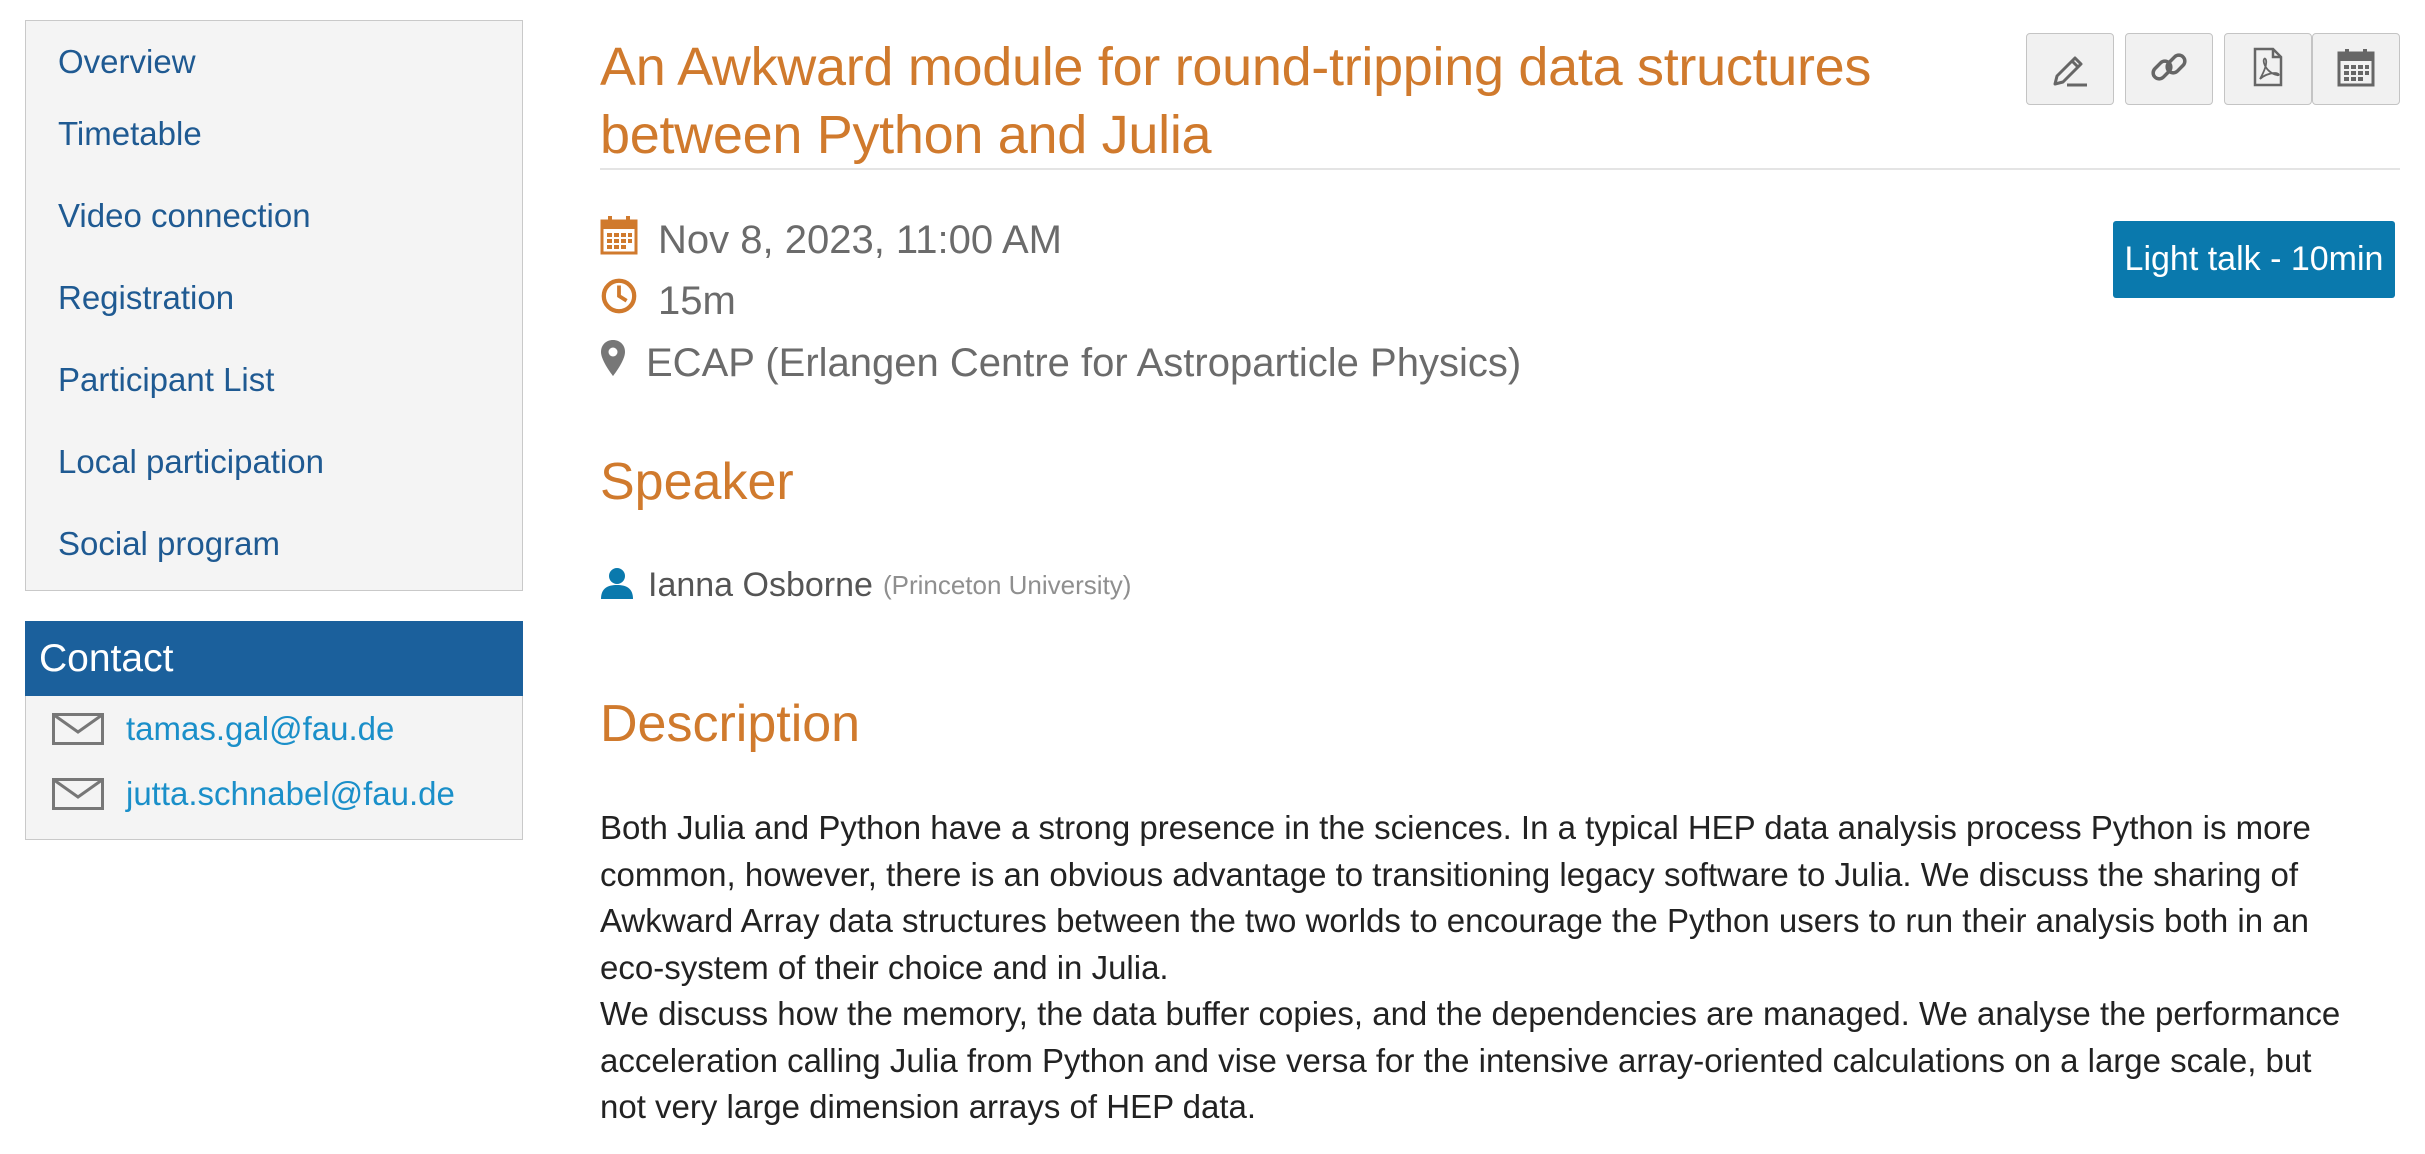  I want to click on date-row: Nov 8, 2023, 11:00 AM, so click(831, 240).